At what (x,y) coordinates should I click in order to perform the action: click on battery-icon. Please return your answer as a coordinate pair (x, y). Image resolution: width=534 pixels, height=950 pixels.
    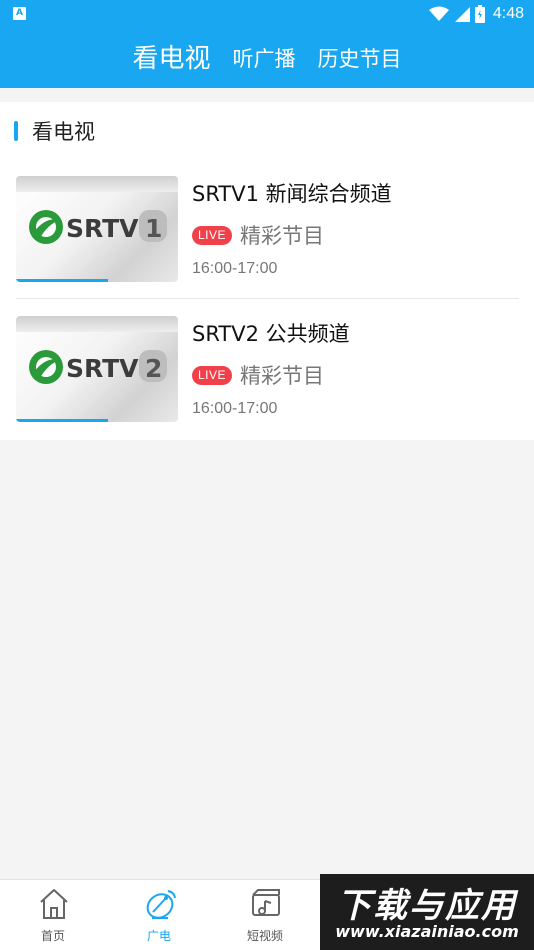
    Looking at the image, I should click on (479, 14).